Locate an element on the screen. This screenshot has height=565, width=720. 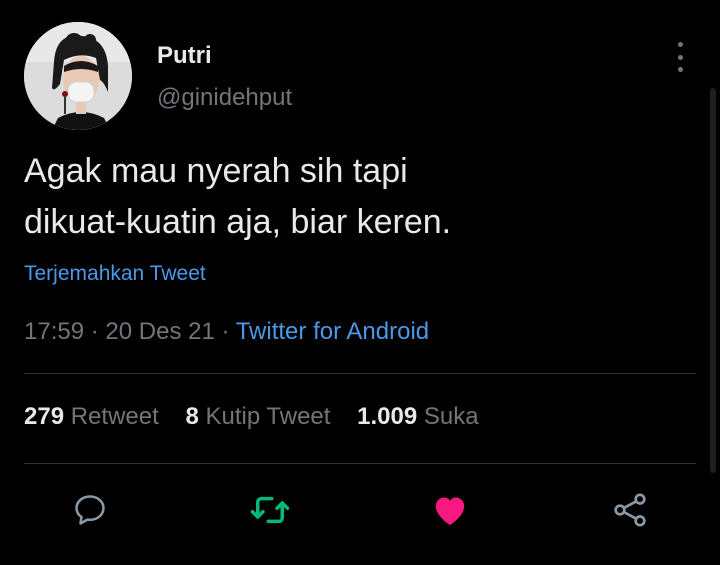
retweet-count-label: Retweet is located at coordinates (114, 416).